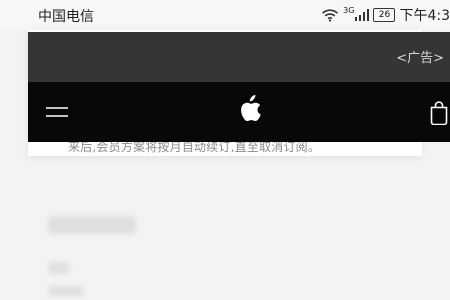  What do you see at coordinates (330, 15) in the screenshot?
I see `wifi-icon` at bounding box center [330, 15].